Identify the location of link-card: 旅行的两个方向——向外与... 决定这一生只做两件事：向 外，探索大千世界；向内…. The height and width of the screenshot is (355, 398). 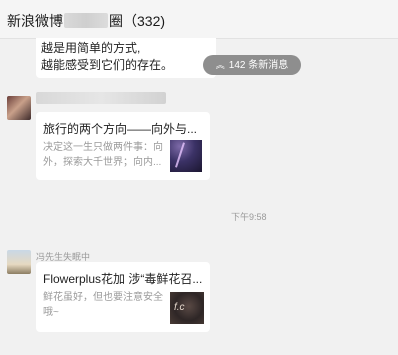
(123, 146).